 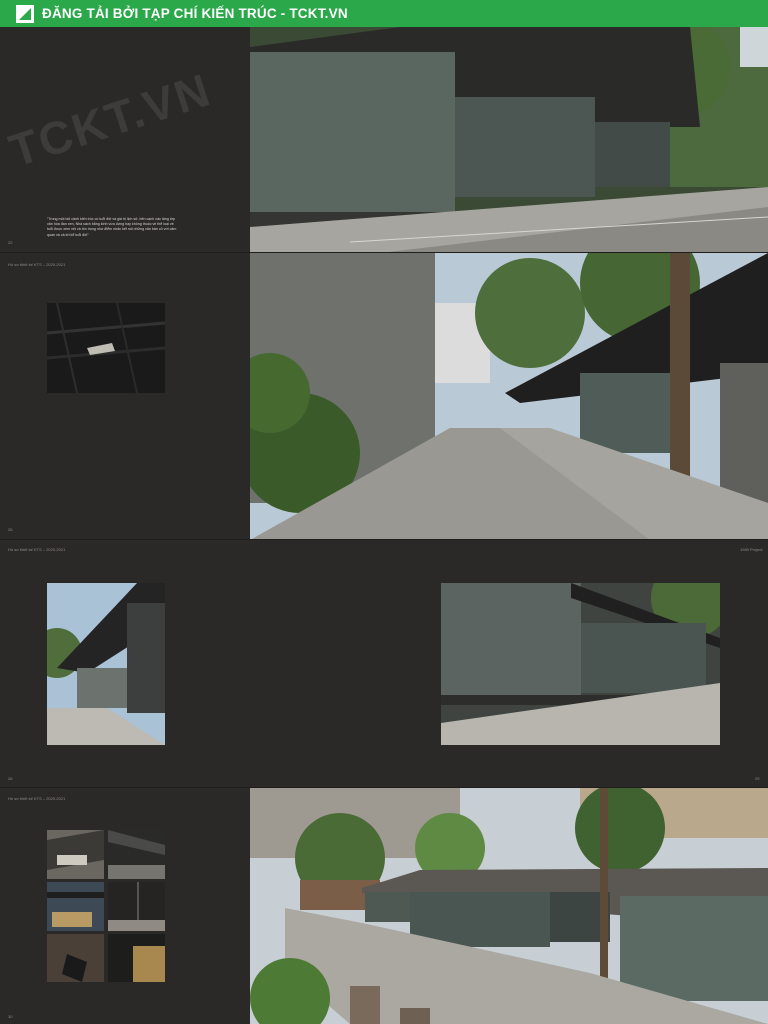 What do you see at coordinates (25, 13) in the screenshot?
I see `tckt-logo-icon` at bounding box center [25, 13].